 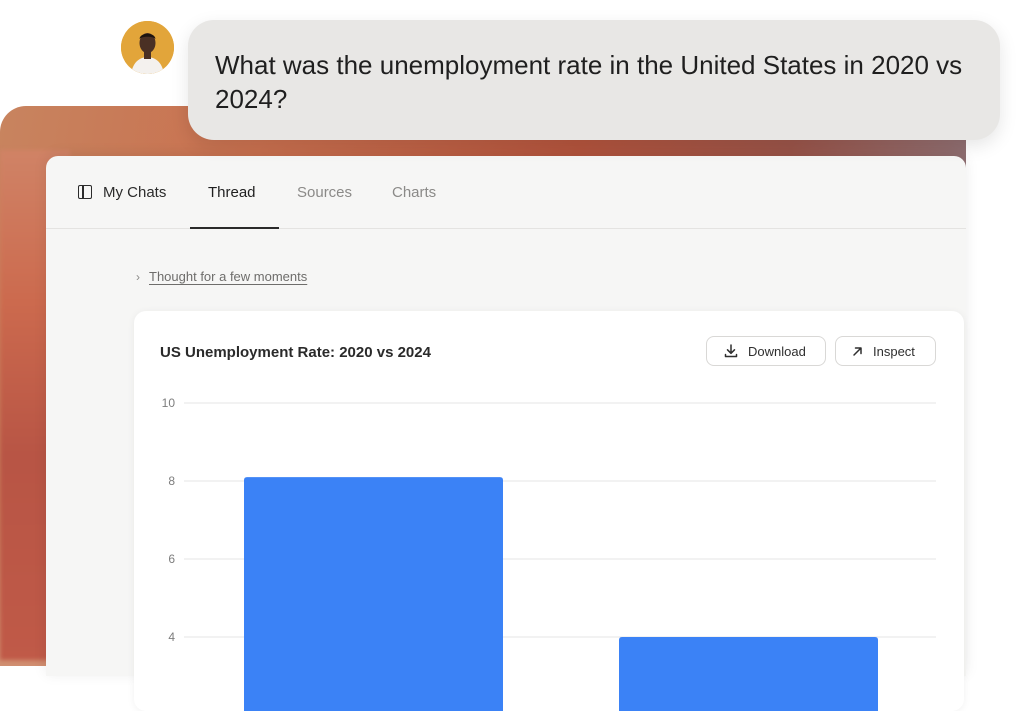 I want to click on tab-thread: Thread, so click(x=232, y=192).